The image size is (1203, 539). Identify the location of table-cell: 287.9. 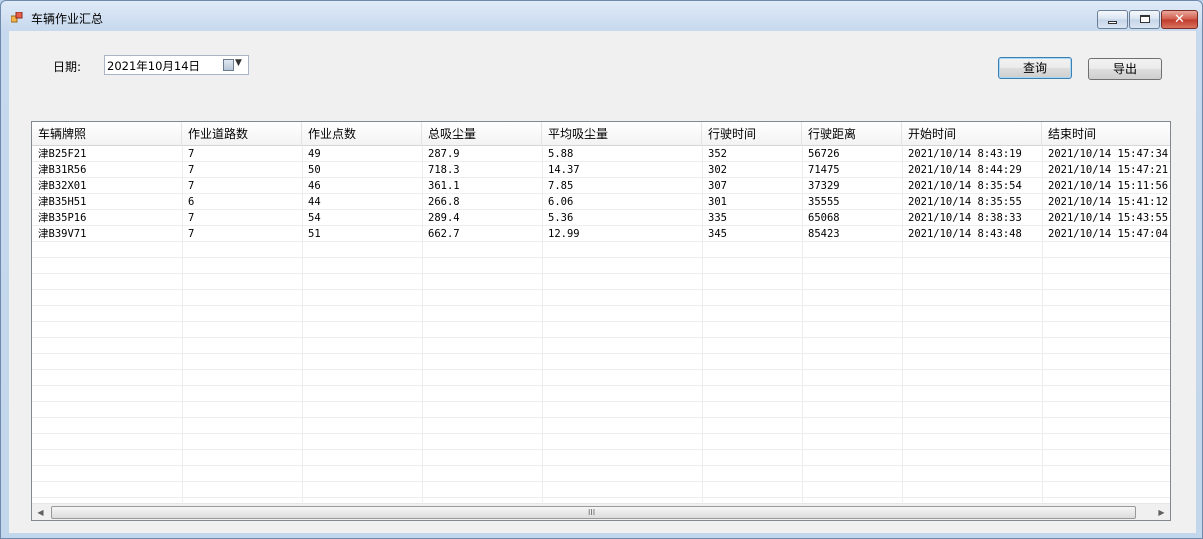
(482, 154).